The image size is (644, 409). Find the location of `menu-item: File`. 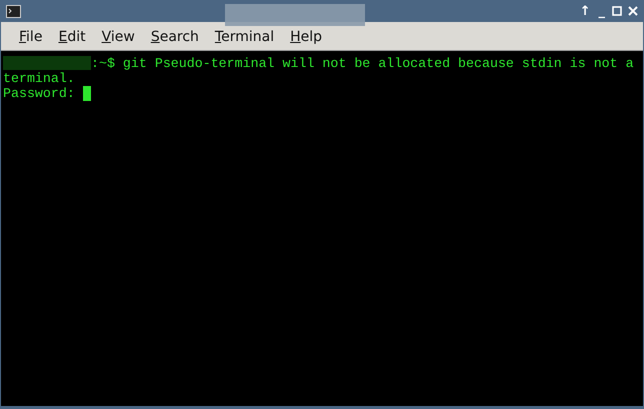

menu-item: File is located at coordinates (30, 37).